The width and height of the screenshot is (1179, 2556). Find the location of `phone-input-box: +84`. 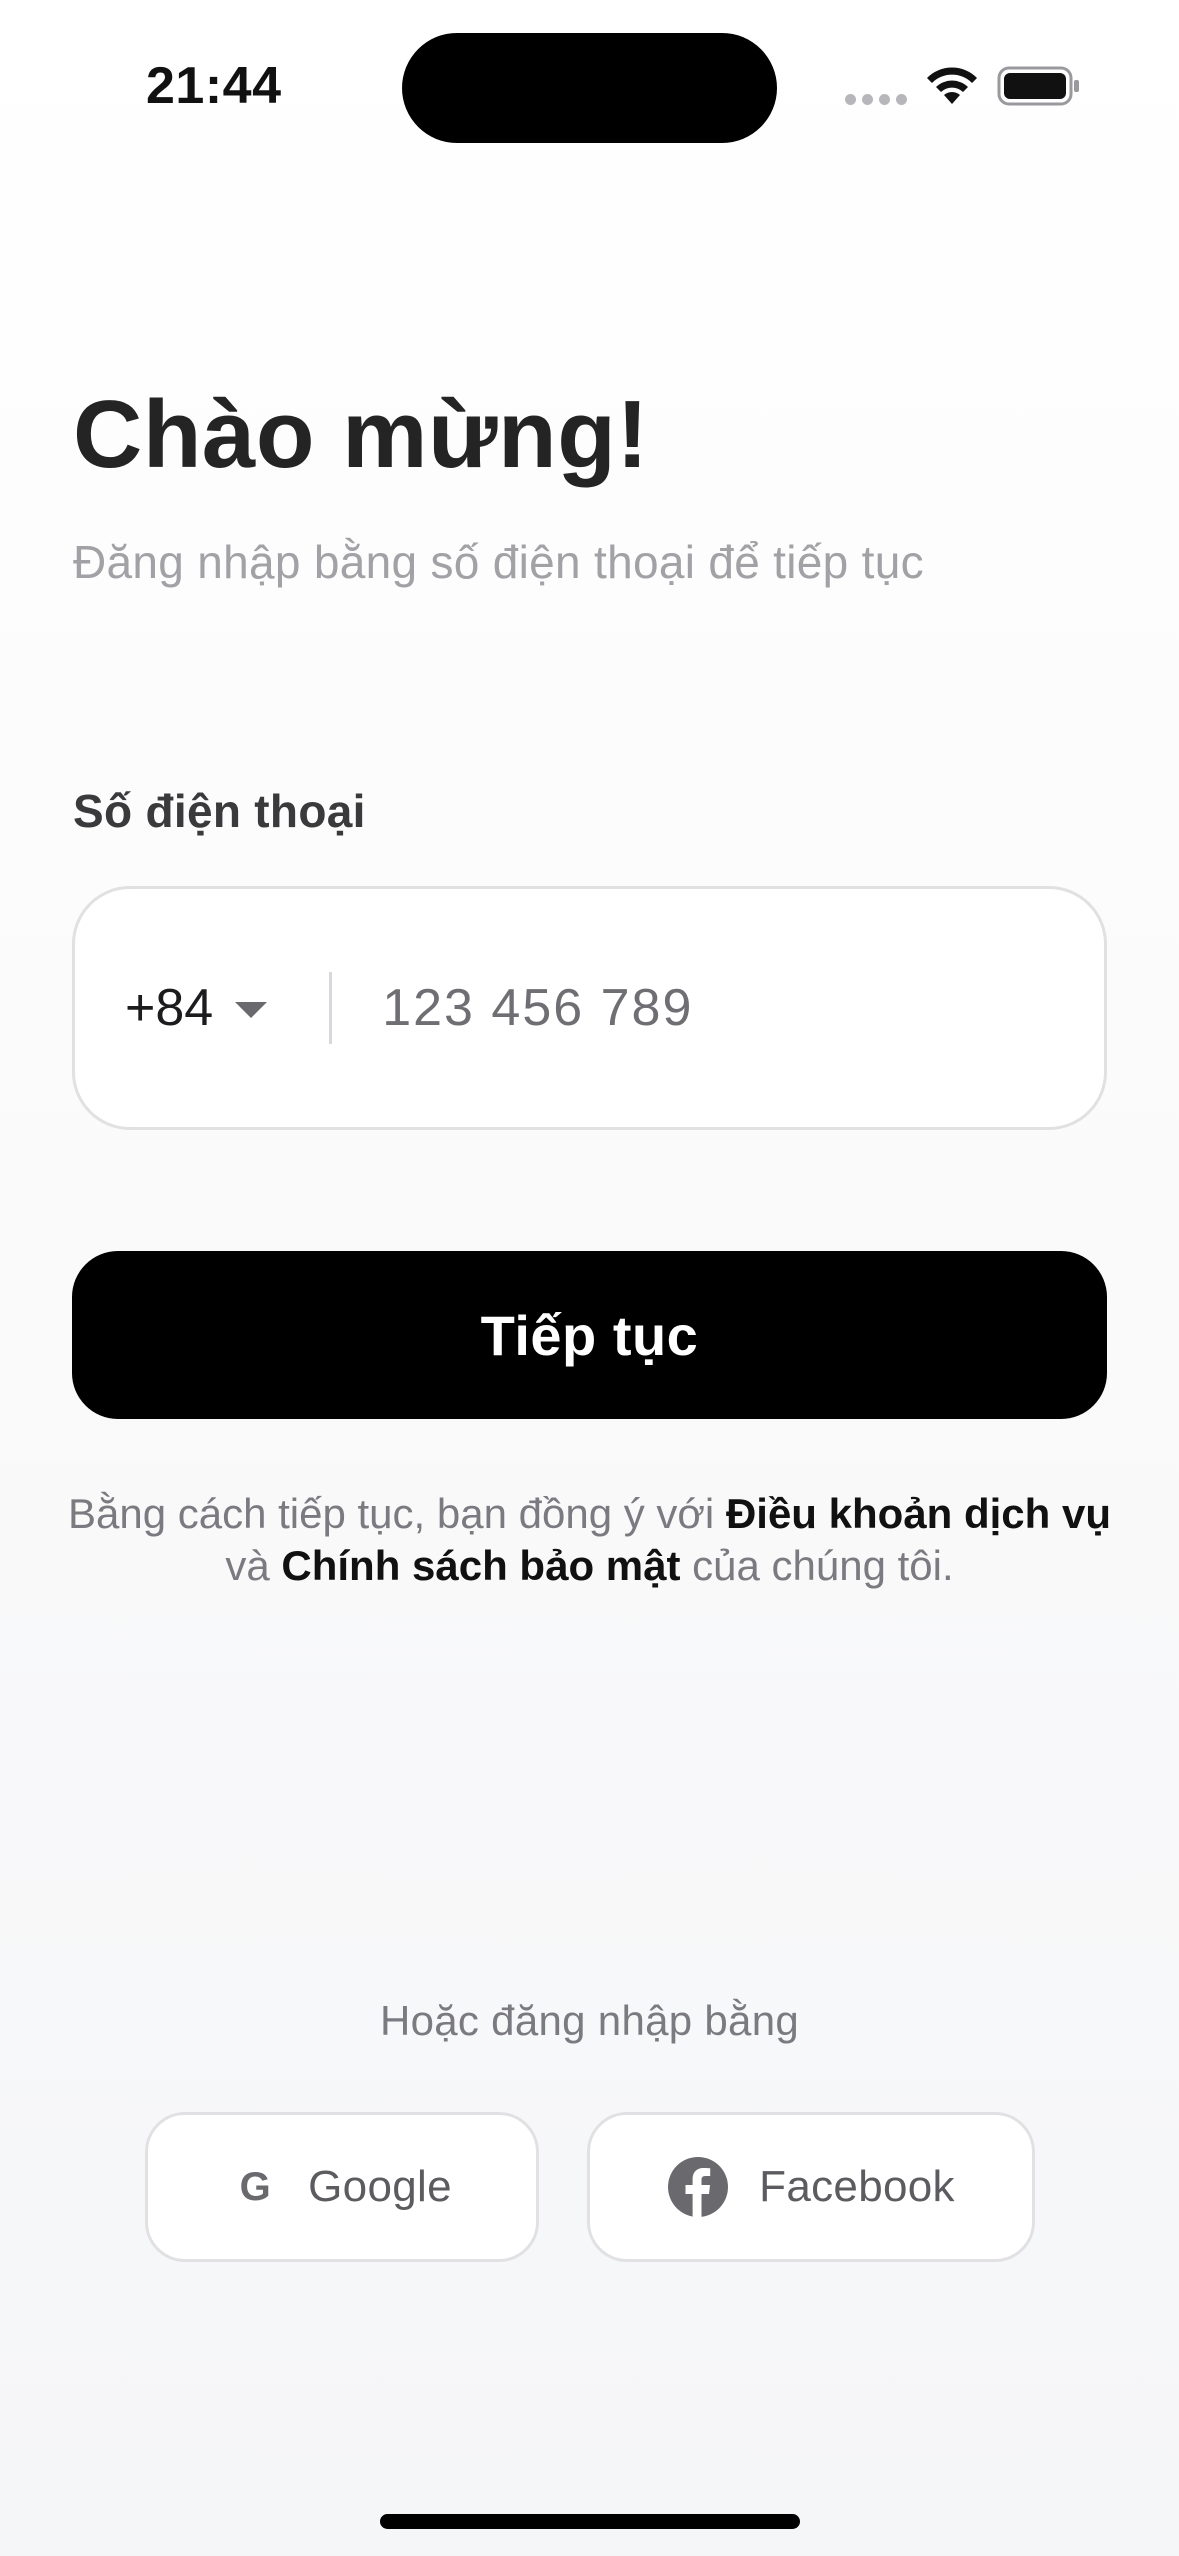

phone-input-box: +84 is located at coordinates (589, 1008).